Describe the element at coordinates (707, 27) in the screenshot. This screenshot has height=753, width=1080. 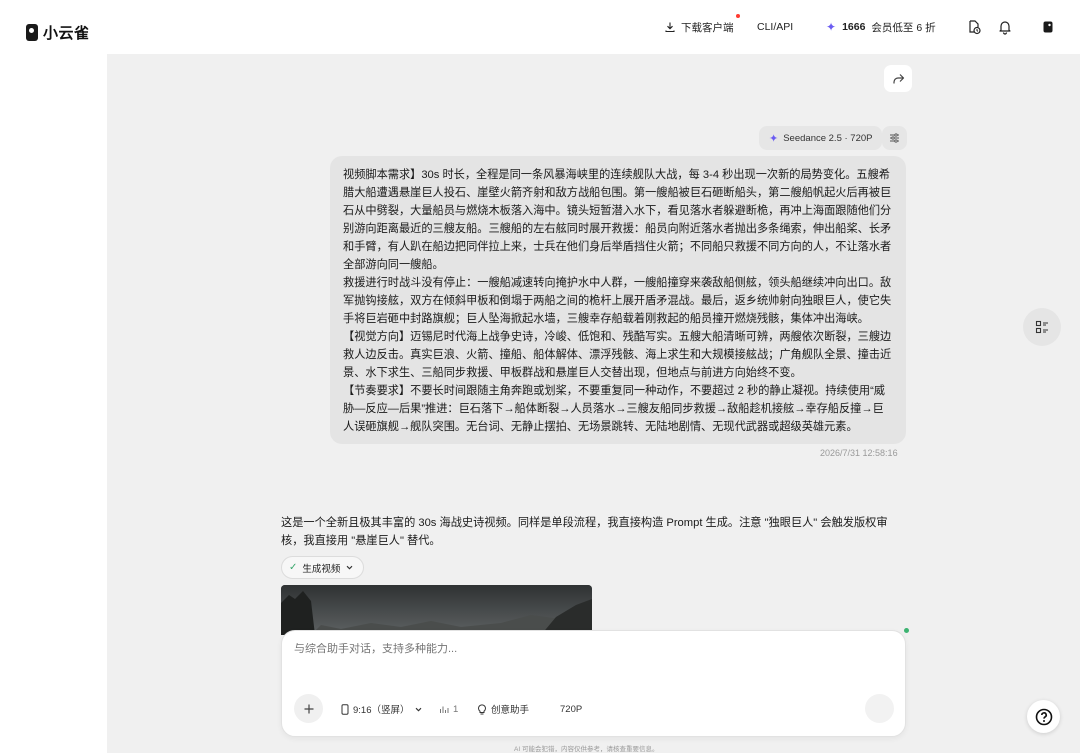
I see `download-label: 下载客户端` at that location.